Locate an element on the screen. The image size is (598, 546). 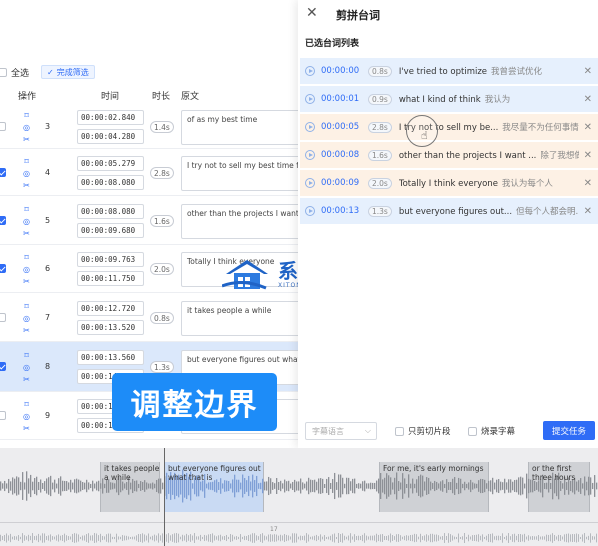
filter-done-button: ✓ 完成筛选 is located at coordinates (68, 72).